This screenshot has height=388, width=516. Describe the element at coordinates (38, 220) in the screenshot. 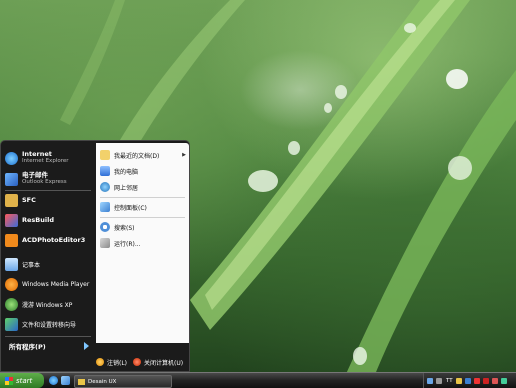

I see `recent-item-label: ResBuild` at that location.